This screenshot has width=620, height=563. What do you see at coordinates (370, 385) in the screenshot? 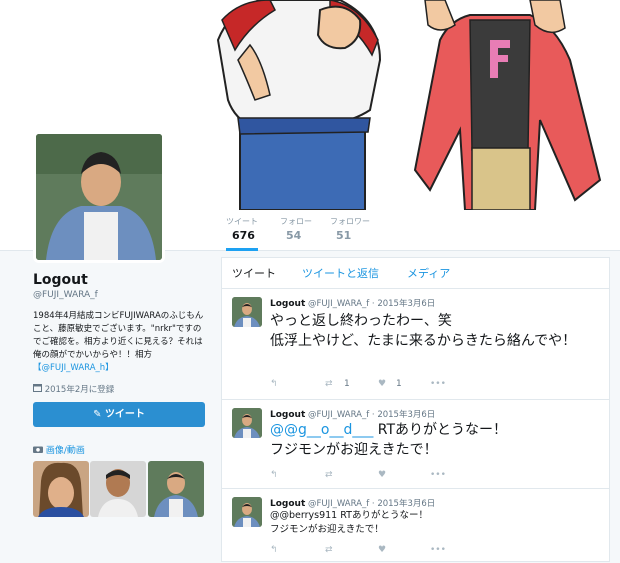
I see `tweet-actions: ↰ ⇄ 1 ♥ 1 •••` at bounding box center [370, 385].